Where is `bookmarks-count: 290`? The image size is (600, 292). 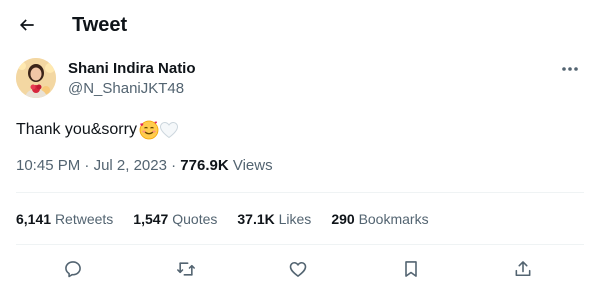 bookmarks-count: 290 is located at coordinates (343, 219).